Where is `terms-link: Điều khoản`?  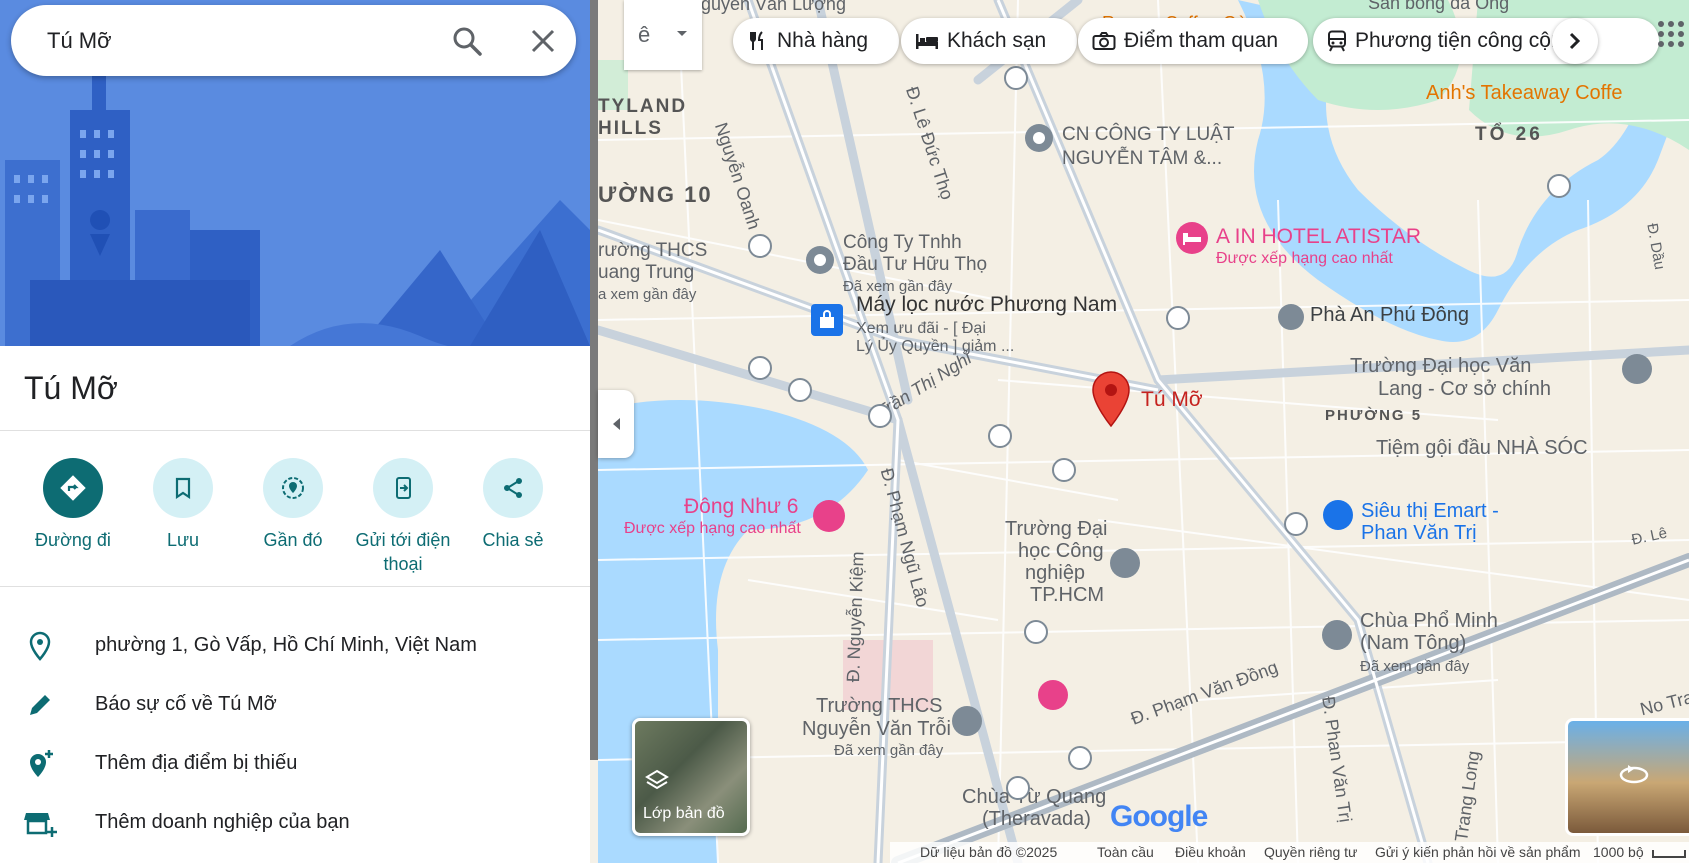 terms-link: Điều khoản is located at coordinates (1210, 852).